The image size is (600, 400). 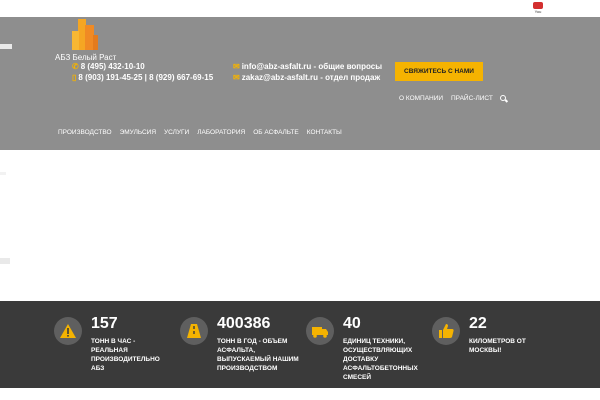 What do you see at coordinates (472, 98) in the screenshot?
I see `nav-price-list: ПРАЙС-ЛИСТ` at bounding box center [472, 98].